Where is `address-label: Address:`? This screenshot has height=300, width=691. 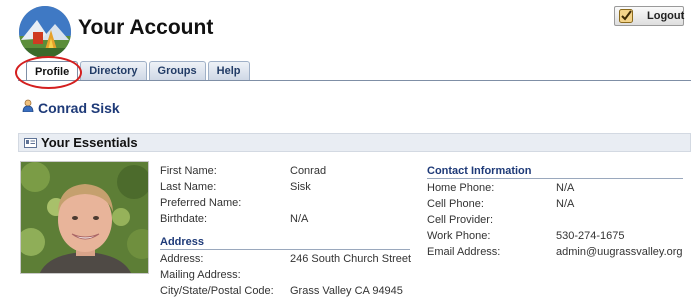
address-label: Address: is located at coordinates (182, 259).